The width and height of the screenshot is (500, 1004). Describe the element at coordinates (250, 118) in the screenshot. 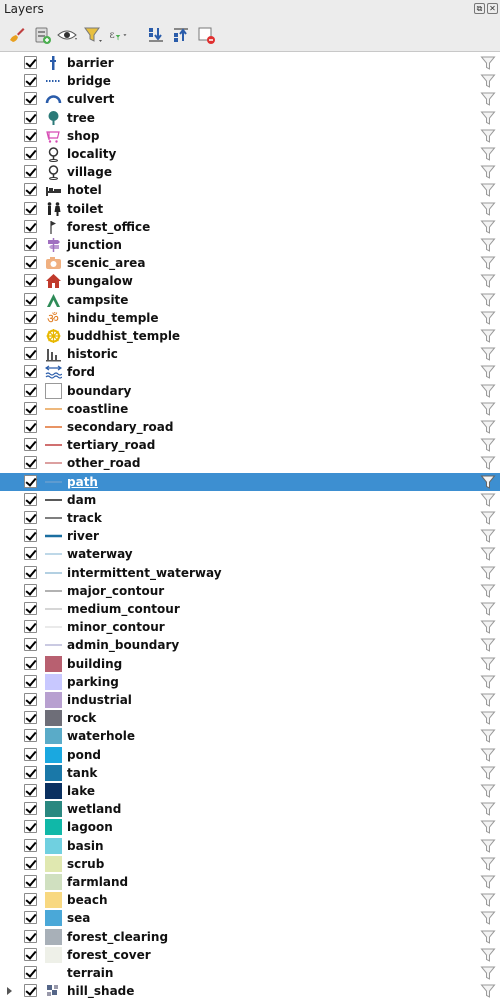

I see `layer-row-tree: tree` at that location.